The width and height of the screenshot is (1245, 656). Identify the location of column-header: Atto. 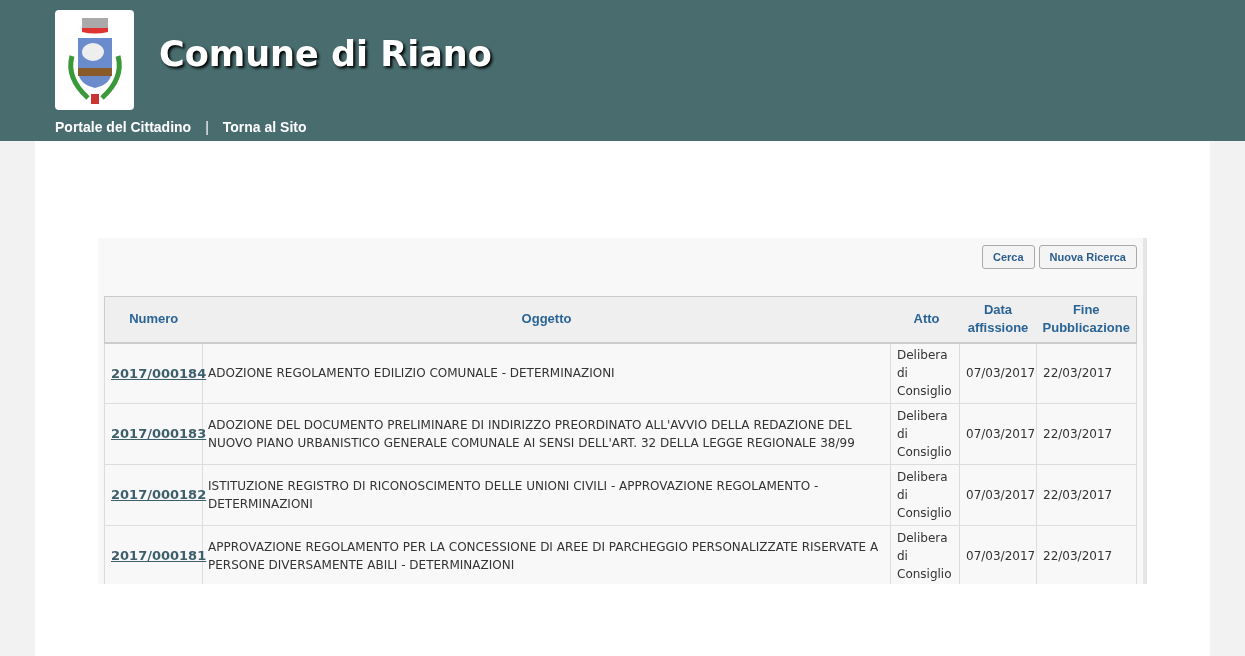
(925, 319).